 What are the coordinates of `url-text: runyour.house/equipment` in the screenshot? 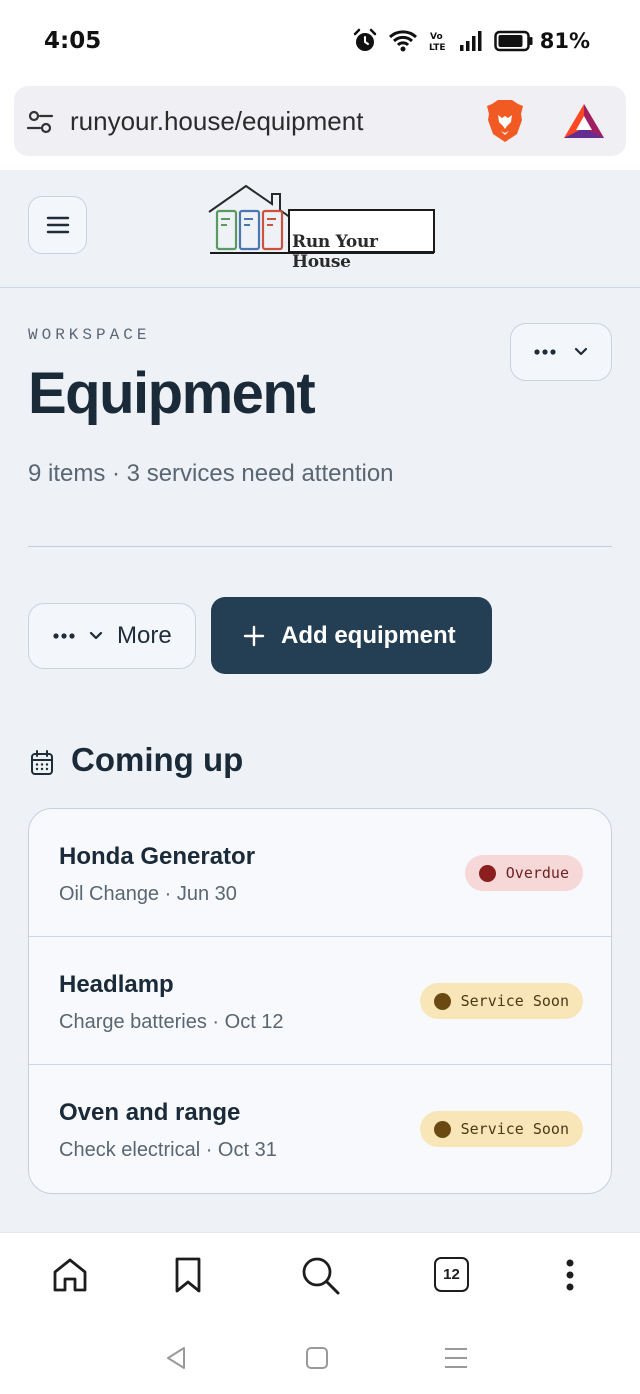 It's located at (216, 121).